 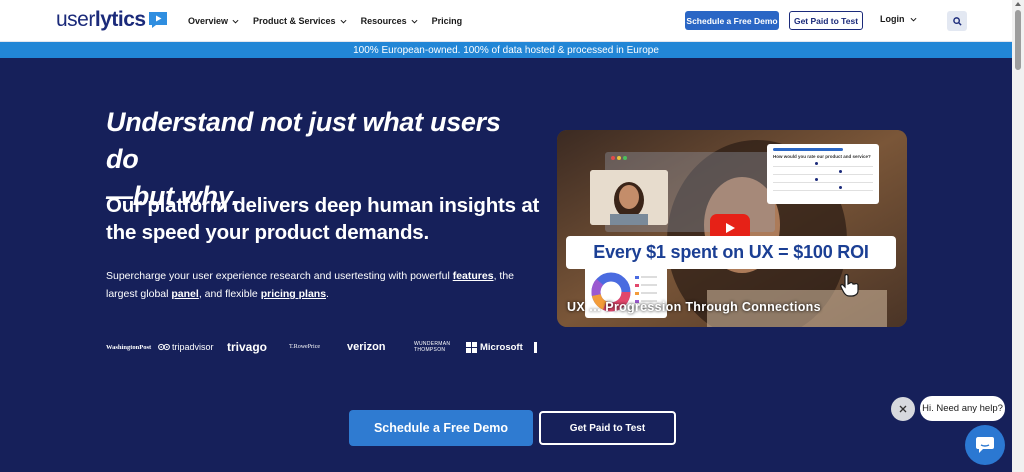 I want to click on header-schedule-demo-button: Schedule a Free Demo, so click(x=732, y=20).